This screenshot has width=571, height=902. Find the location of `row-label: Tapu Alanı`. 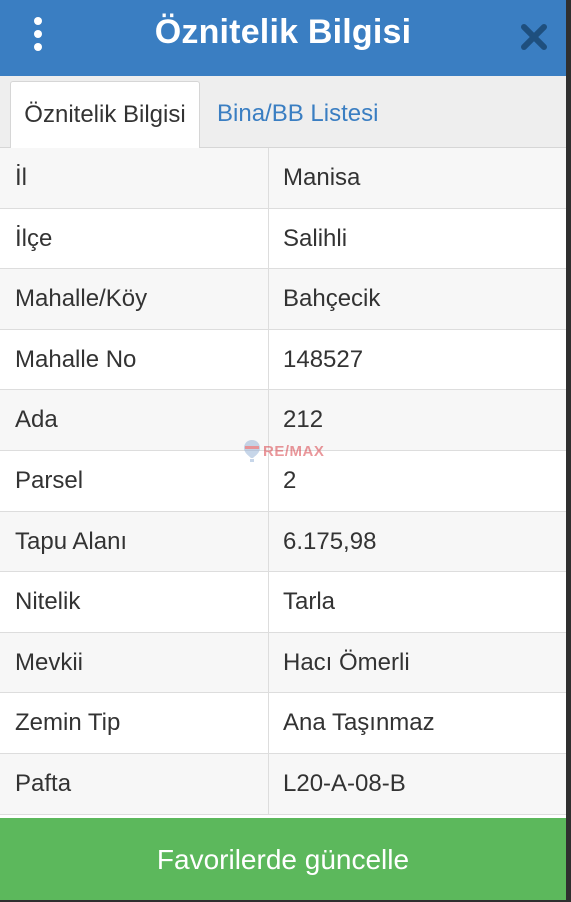

row-label: Tapu Alanı is located at coordinates (71, 541).